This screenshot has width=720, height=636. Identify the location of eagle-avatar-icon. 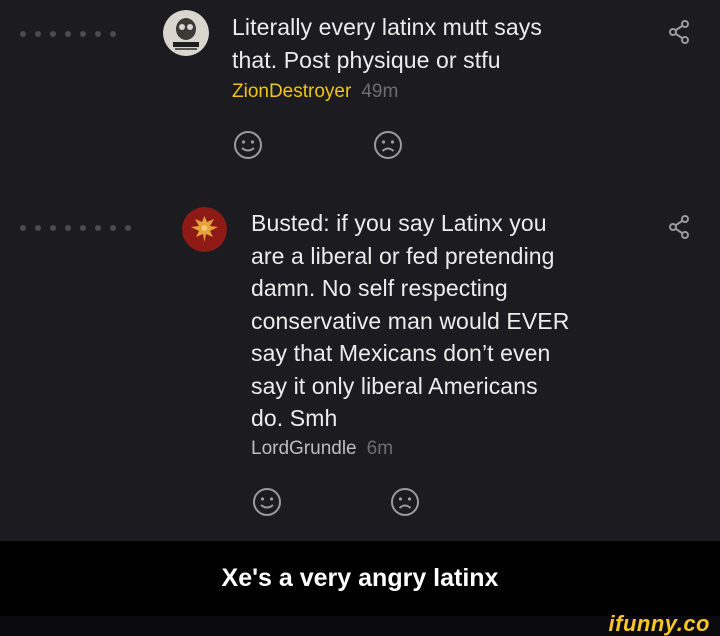
(204, 229).